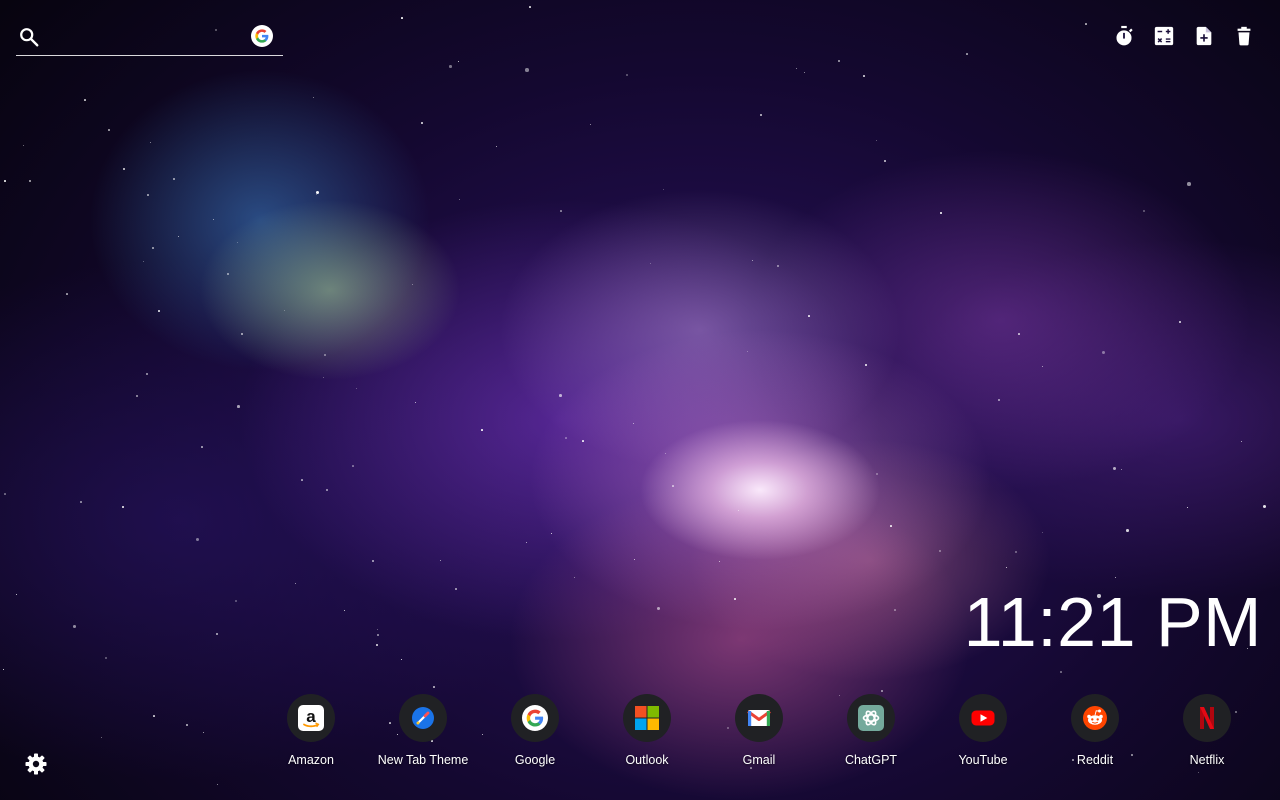 The width and height of the screenshot is (1280, 800). I want to click on gear-icon, so click(36, 764).